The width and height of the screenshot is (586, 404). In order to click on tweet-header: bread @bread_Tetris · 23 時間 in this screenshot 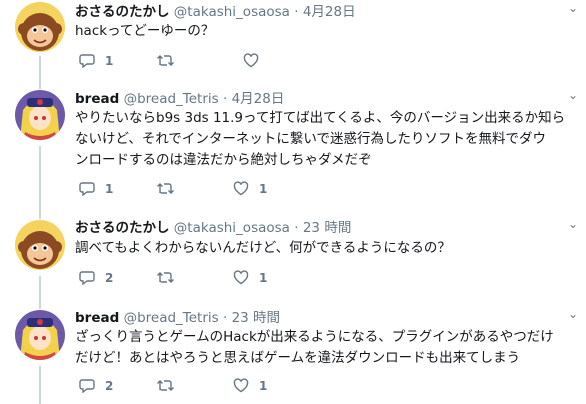, I will do `click(177, 318)`.